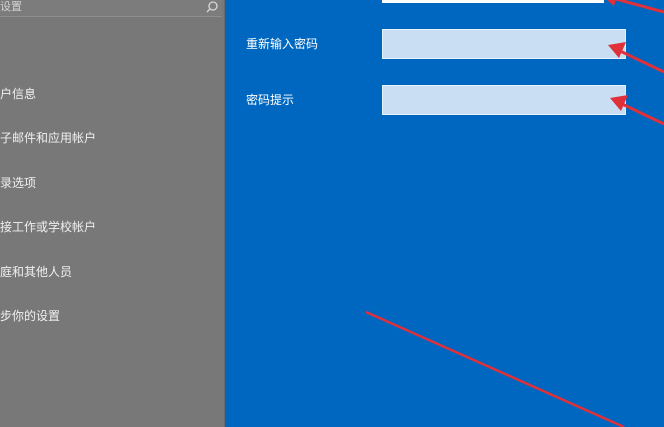 This screenshot has height=427, width=664. I want to click on sidebar-item-work-school: 接工作或学校帐户, so click(48, 227).